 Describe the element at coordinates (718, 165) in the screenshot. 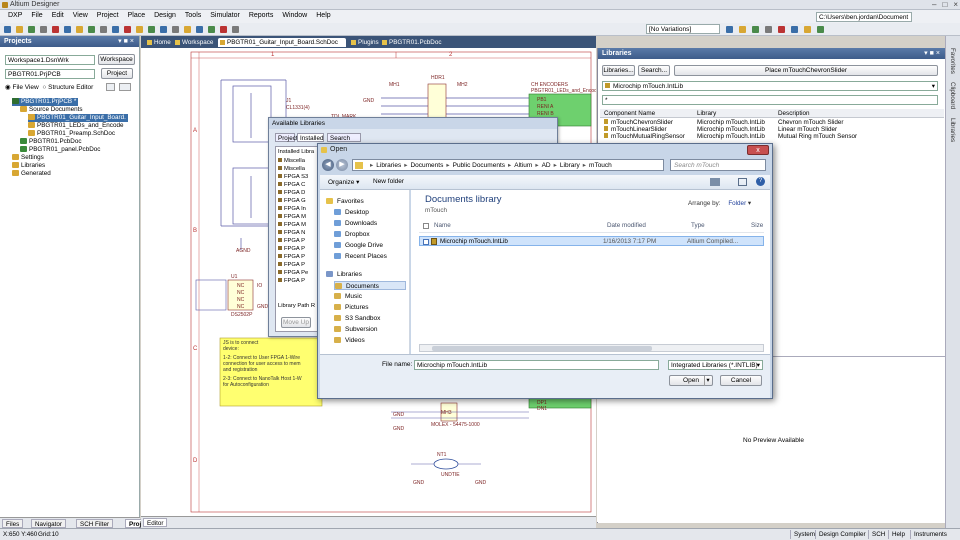

I see `search-input: Search mTouch` at that location.